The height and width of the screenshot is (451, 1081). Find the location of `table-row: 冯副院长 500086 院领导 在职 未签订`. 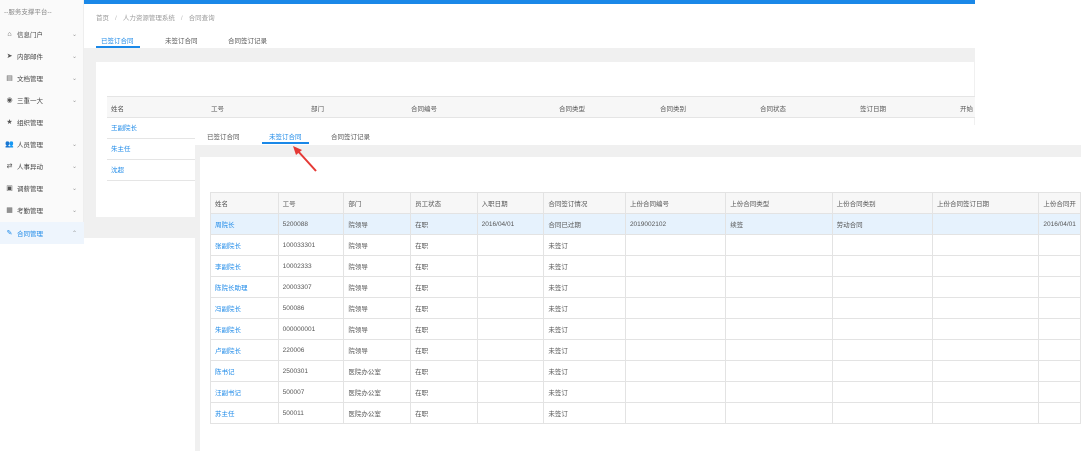

table-row: 冯副院长 500086 院领导 在职 未签订 is located at coordinates (645, 308).